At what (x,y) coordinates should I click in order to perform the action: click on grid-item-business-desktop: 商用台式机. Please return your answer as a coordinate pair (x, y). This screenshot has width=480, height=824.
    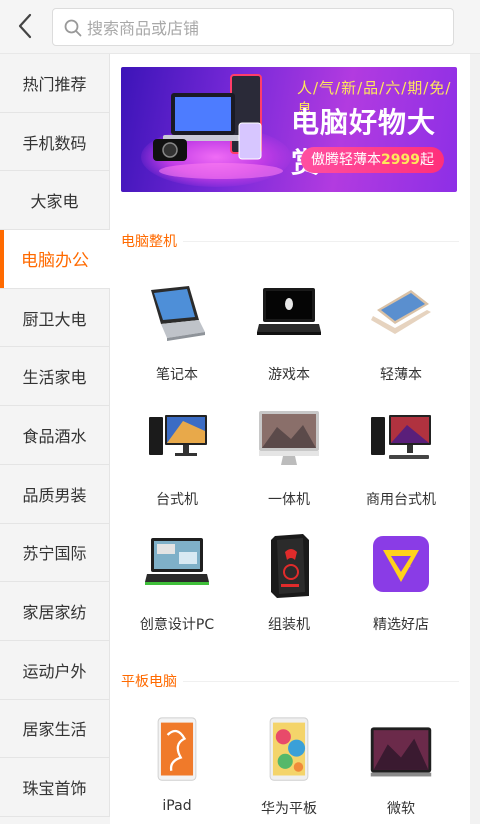
    Looking at the image, I should click on (401, 467).